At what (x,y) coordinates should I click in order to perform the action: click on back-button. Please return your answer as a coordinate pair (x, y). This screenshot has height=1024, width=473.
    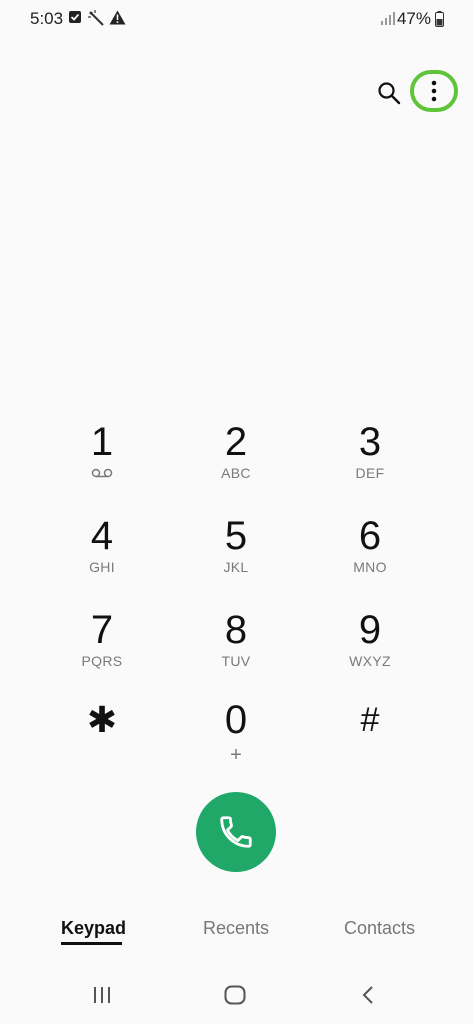
    Looking at the image, I should click on (368, 995).